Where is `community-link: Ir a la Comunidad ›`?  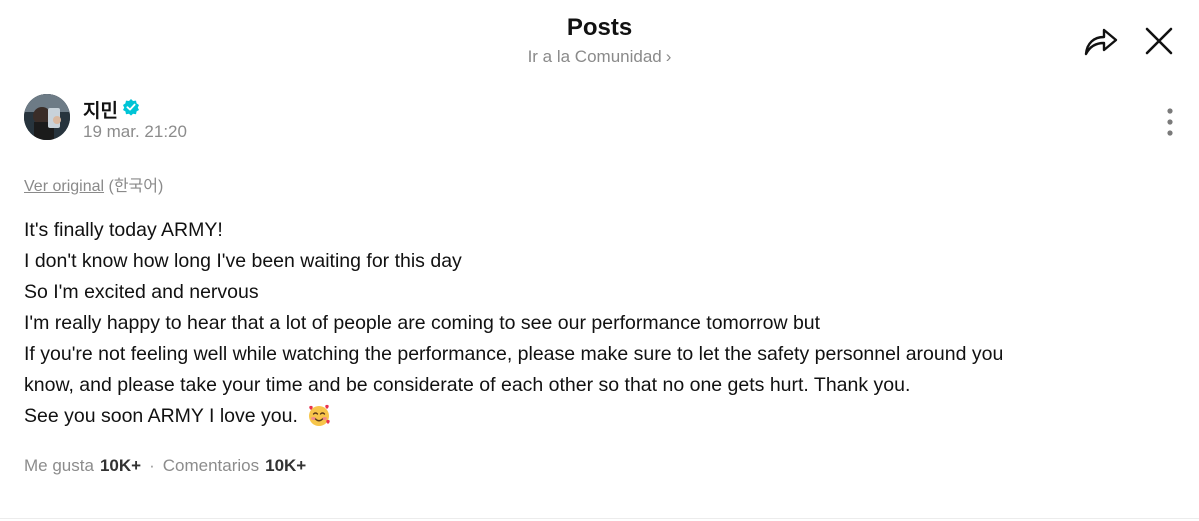
community-link: Ir a la Comunidad › is located at coordinates (599, 57).